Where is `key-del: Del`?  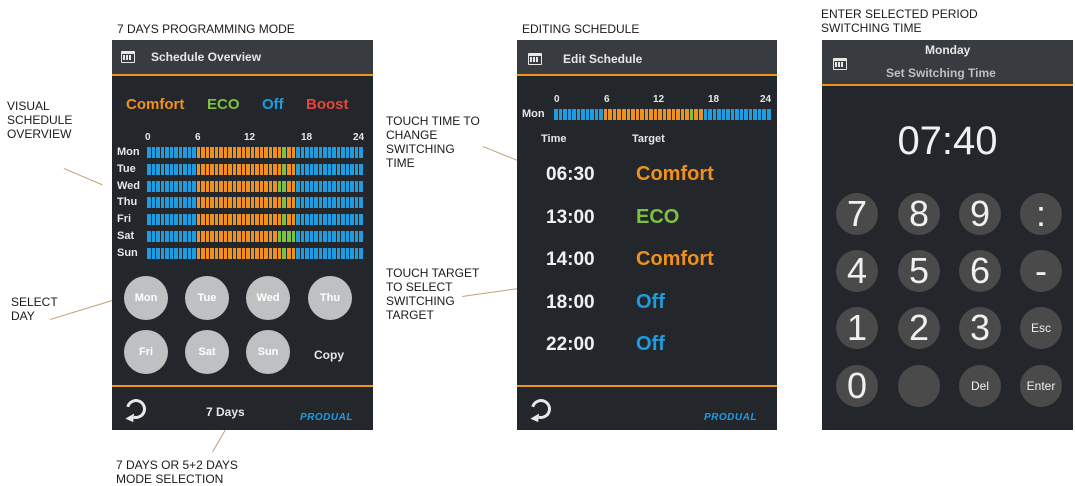 key-del: Del is located at coordinates (980, 386).